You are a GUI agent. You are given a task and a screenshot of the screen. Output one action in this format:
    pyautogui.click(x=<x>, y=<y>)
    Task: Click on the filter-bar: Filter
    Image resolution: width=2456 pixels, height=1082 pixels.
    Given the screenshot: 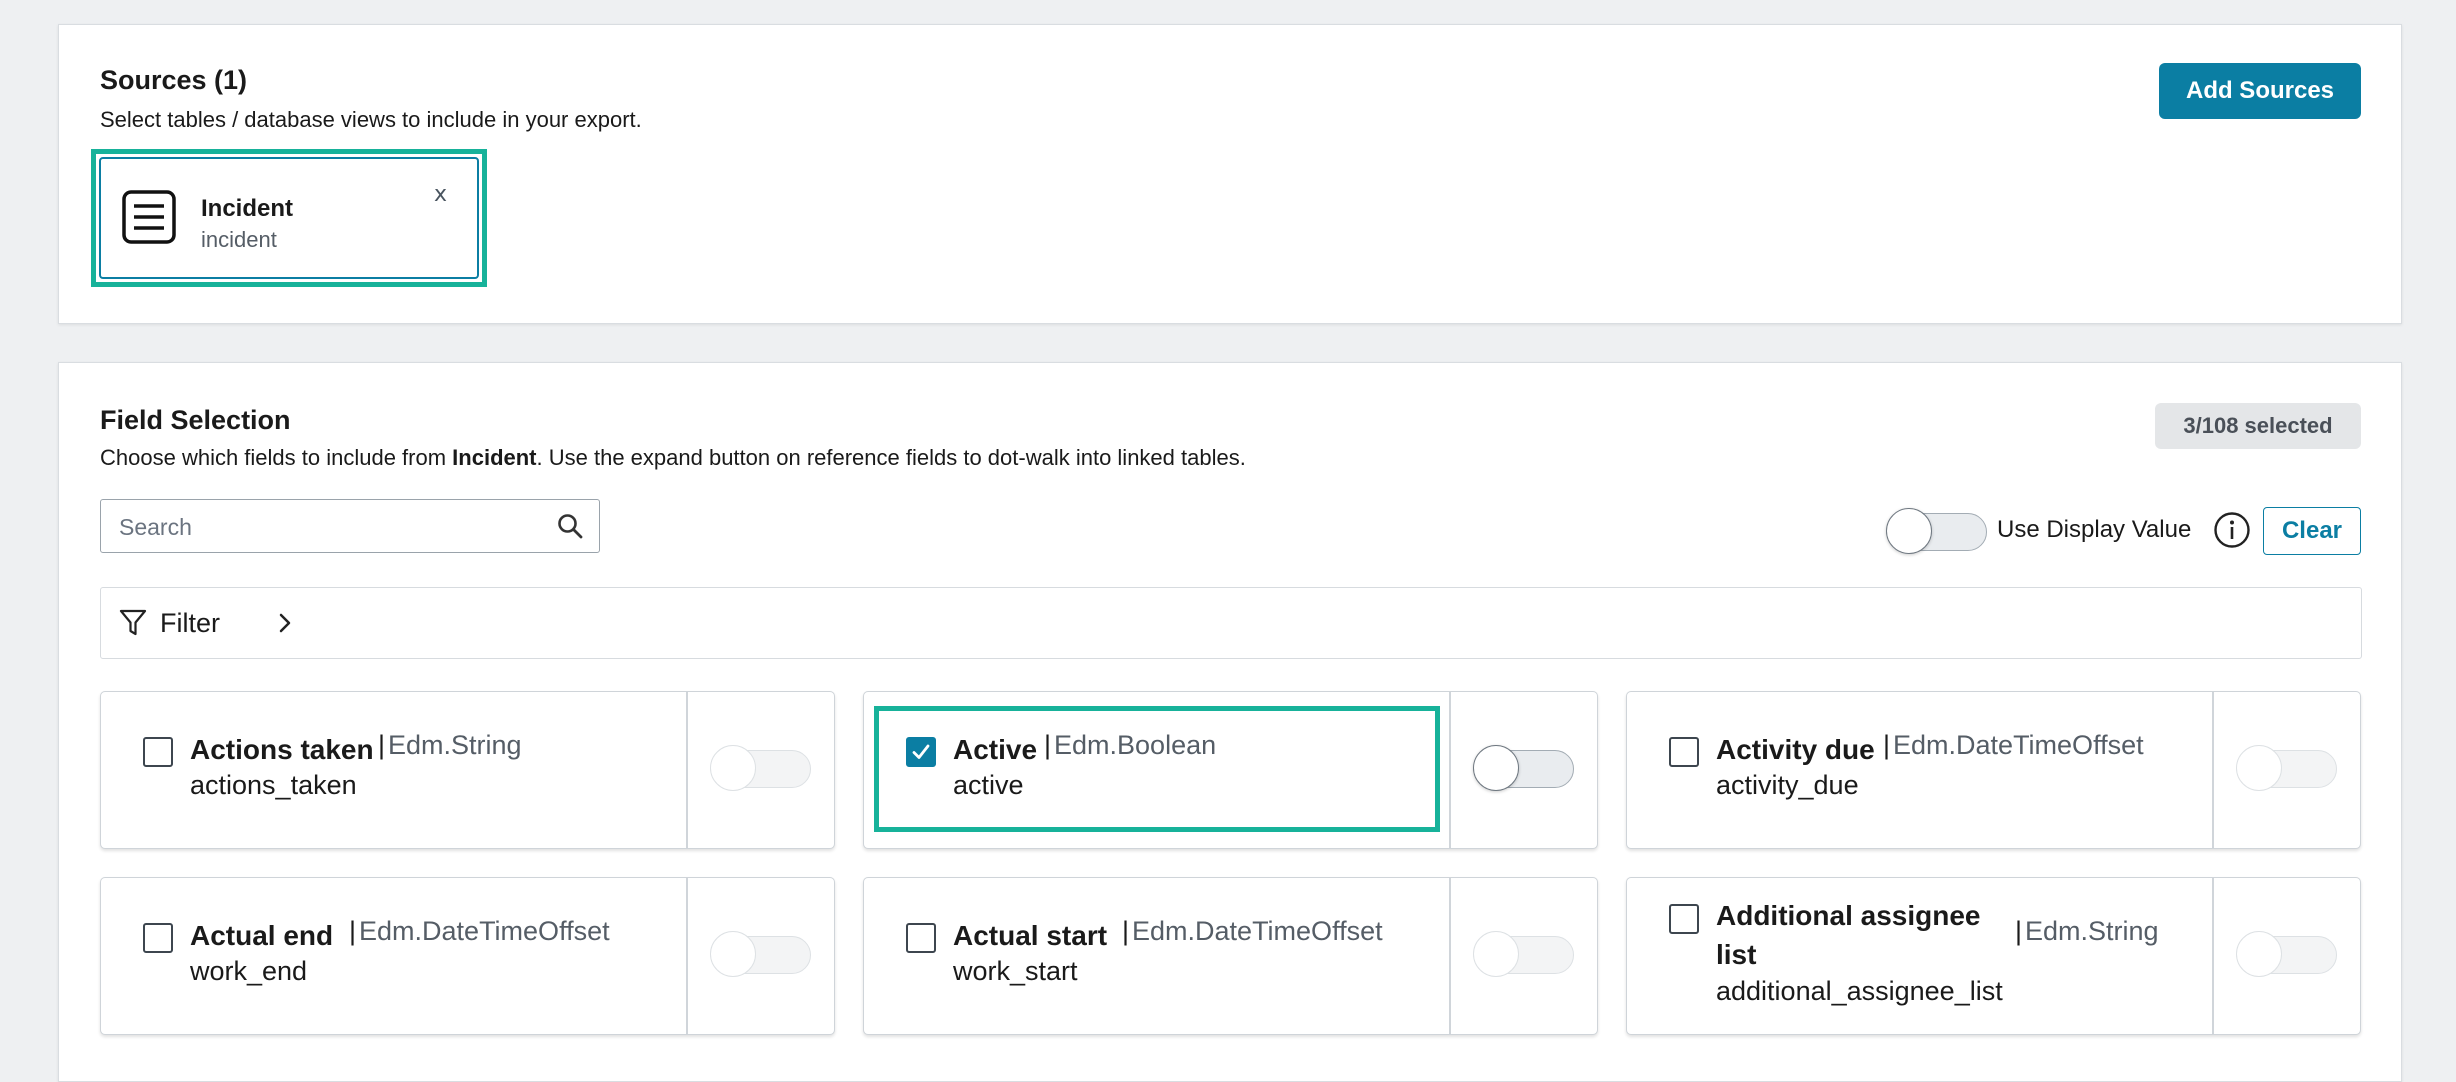 What is the action you would take?
    pyautogui.click(x=1231, y=623)
    